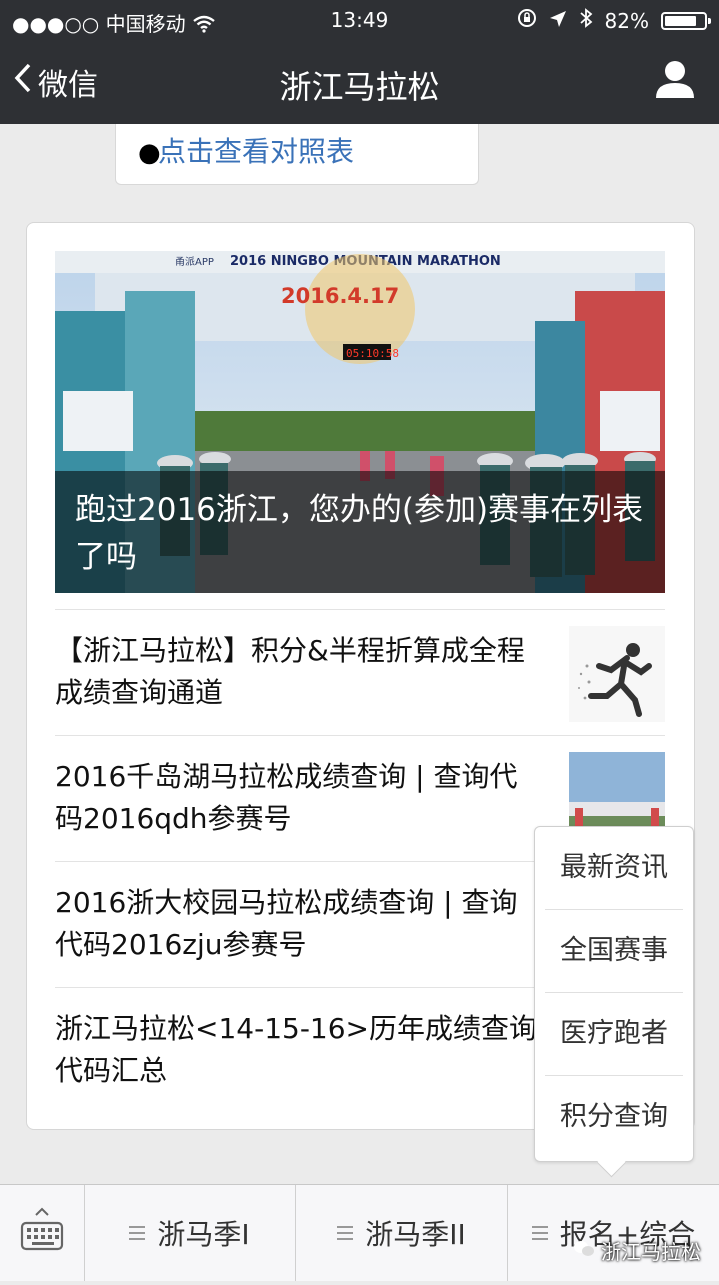  Describe the element at coordinates (675, 80) in the screenshot. I see `user-profile-icon` at that location.